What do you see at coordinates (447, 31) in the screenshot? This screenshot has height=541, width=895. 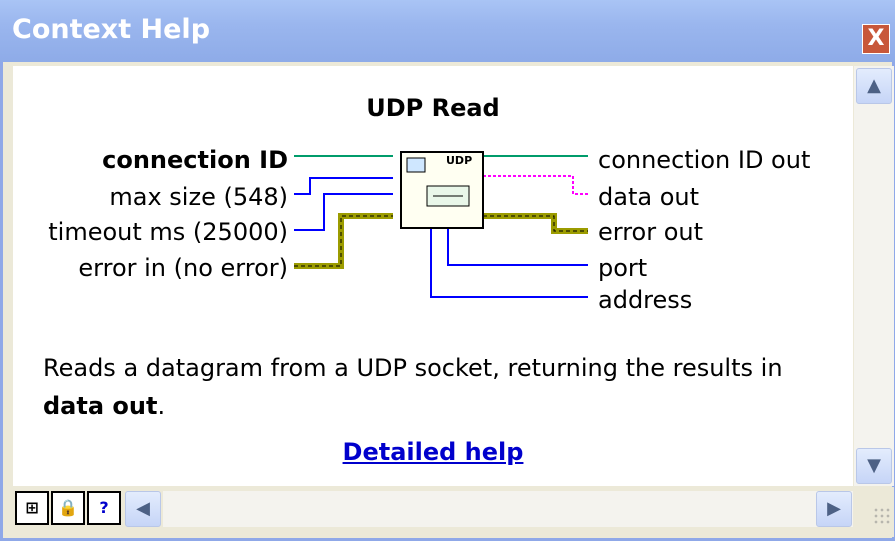 I see `title-bar: Context Help X` at bounding box center [447, 31].